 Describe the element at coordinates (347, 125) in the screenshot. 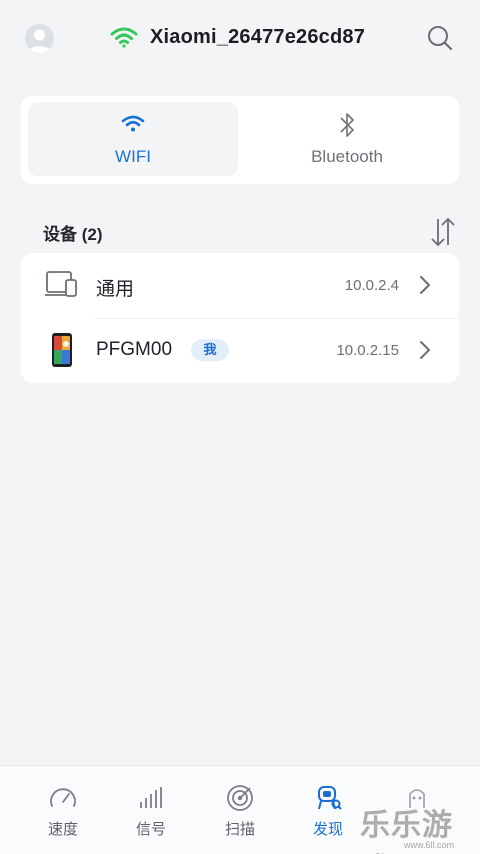

I see `bluetooth-icon` at that location.